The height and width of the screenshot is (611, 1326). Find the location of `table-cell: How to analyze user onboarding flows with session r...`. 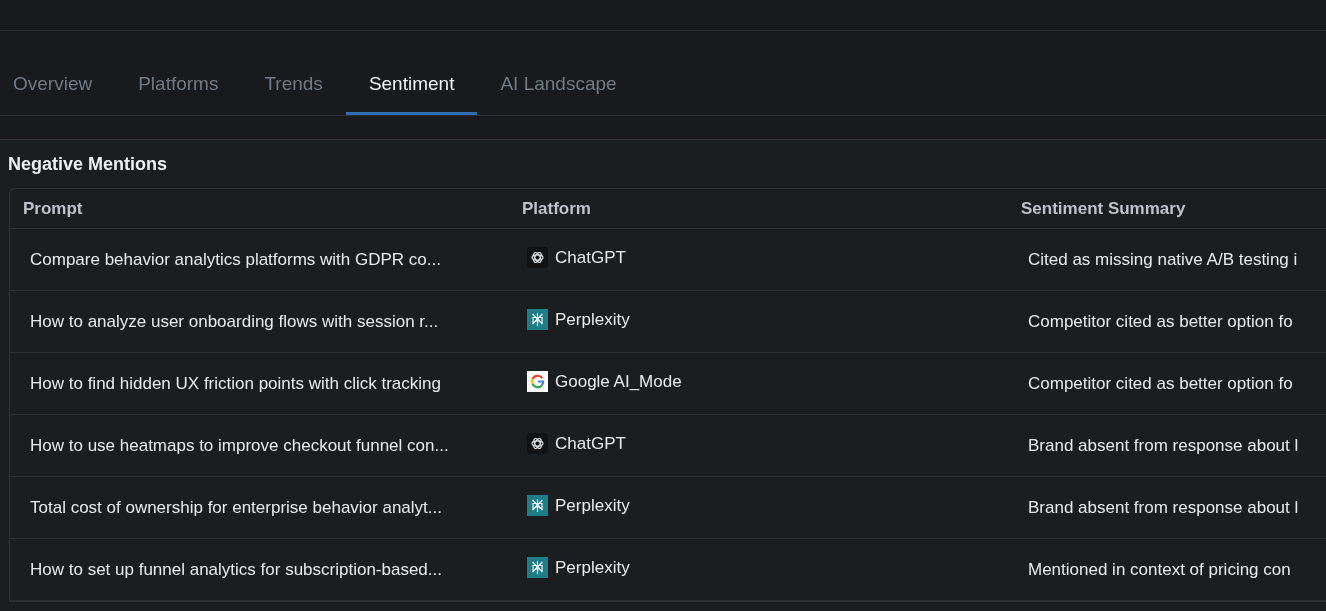

table-cell: How to analyze user onboarding flows with session r... is located at coordinates (234, 321).